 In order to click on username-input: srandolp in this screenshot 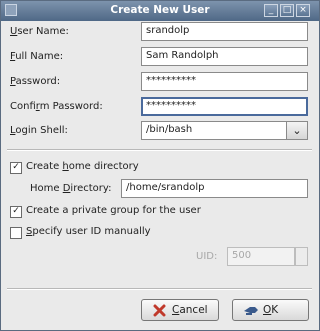, I will do `click(224, 31)`.